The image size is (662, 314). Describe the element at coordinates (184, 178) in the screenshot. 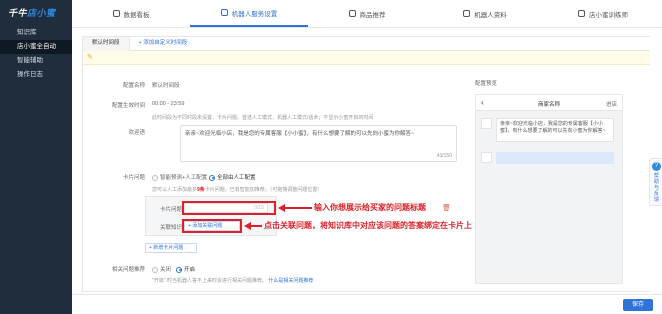

I see `radio-smart-text: 智能预测+人工配置` at that location.